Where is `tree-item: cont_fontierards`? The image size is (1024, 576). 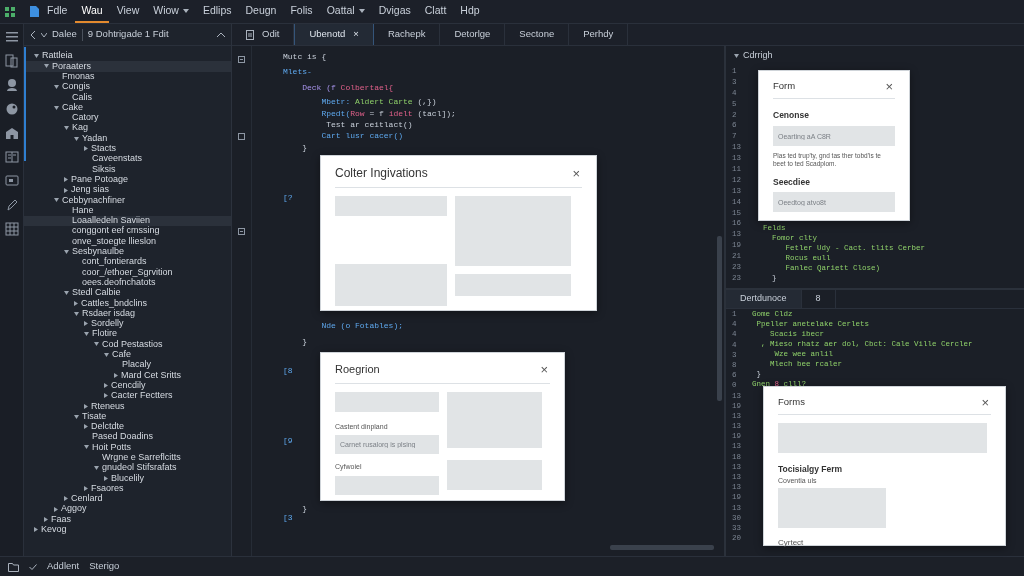
tree-item: cont_fontierards is located at coordinates (127, 262).